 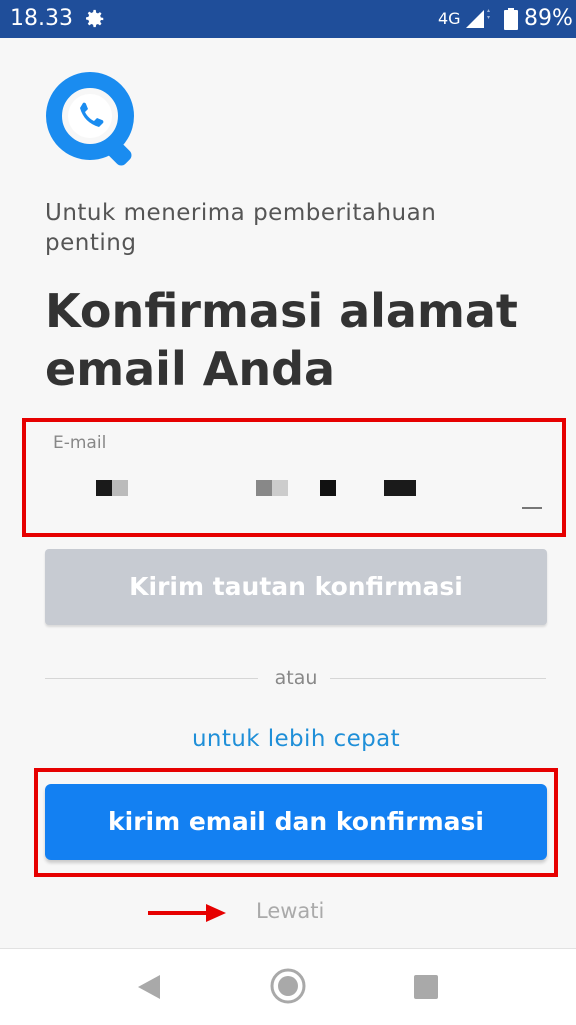 I want to click on arrow-right-icon, so click(x=187, y=913).